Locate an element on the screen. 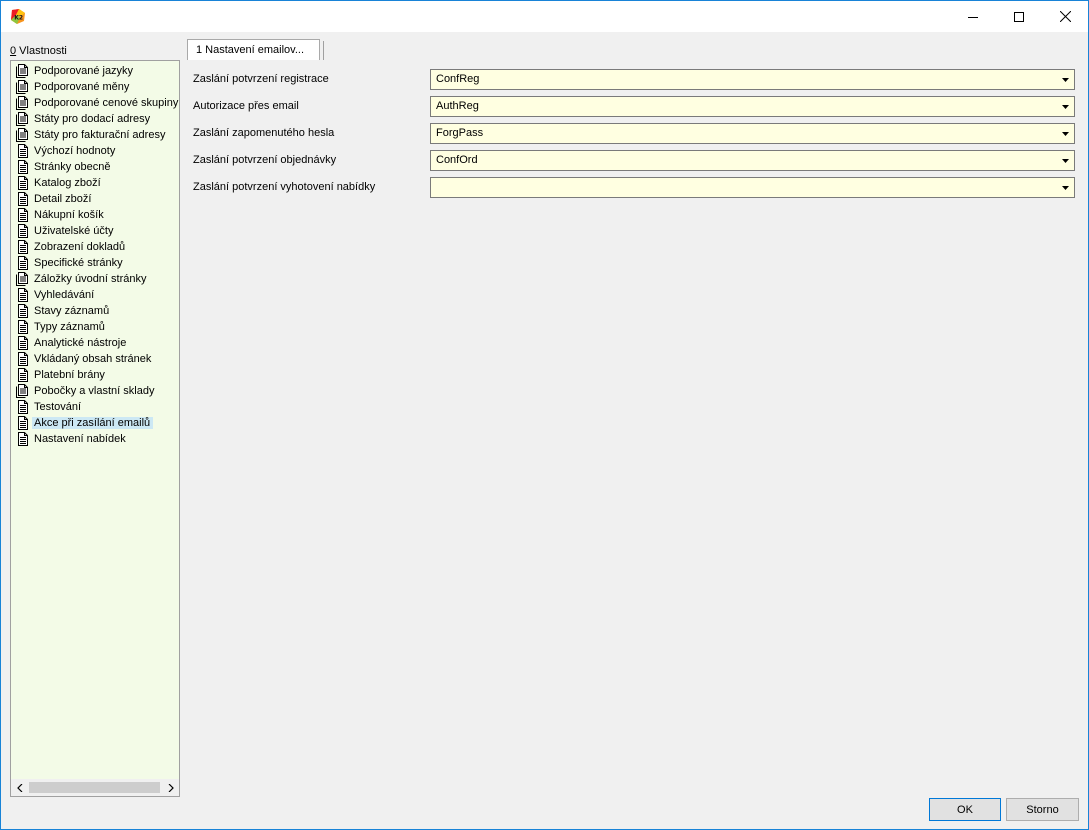 The height and width of the screenshot is (830, 1089). combobox-value: ConfOrd is located at coordinates (457, 160).